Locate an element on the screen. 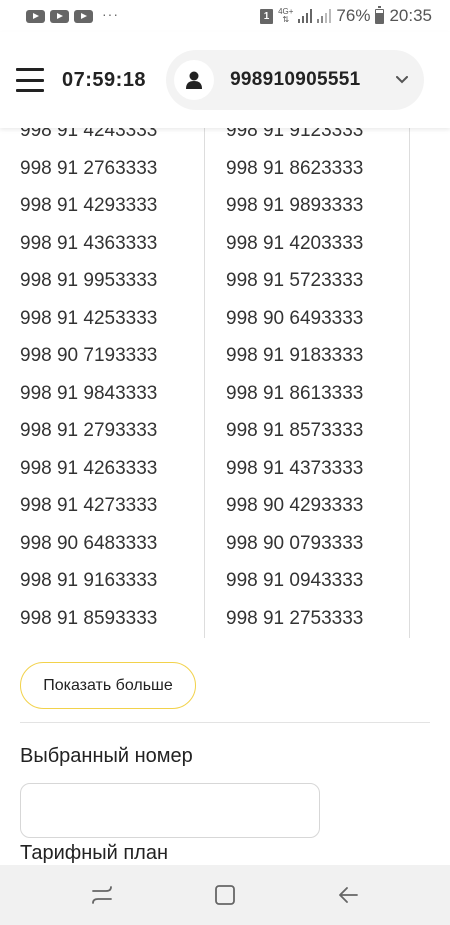 The width and height of the screenshot is (450, 925). number-item: 998 90 7193333 is located at coordinates (88, 356).